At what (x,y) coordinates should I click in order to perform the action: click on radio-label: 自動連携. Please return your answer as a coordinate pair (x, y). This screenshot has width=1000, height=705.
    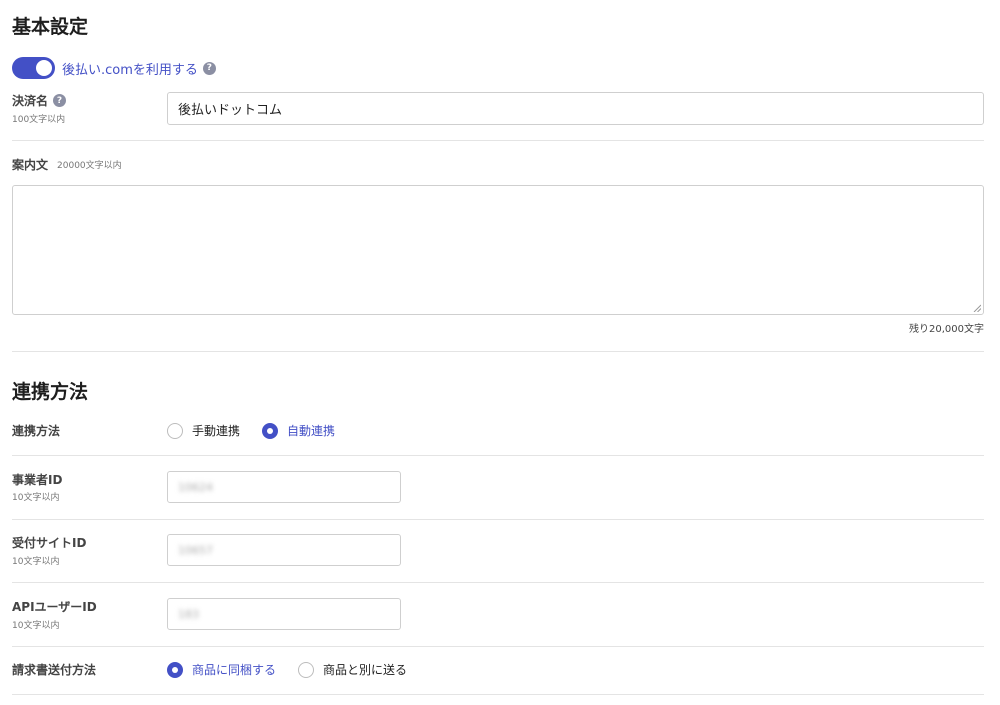
    Looking at the image, I should click on (311, 431).